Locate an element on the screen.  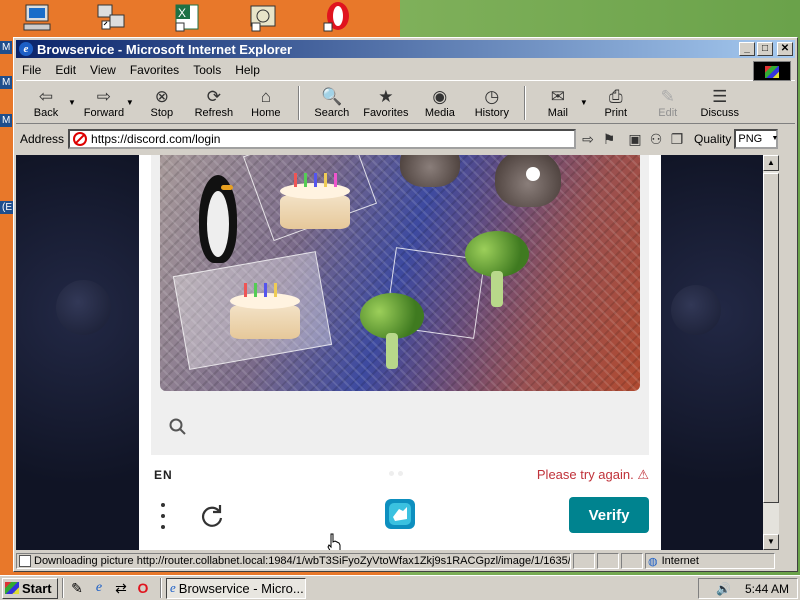
verify-button: Verify is located at coordinates (609, 515).